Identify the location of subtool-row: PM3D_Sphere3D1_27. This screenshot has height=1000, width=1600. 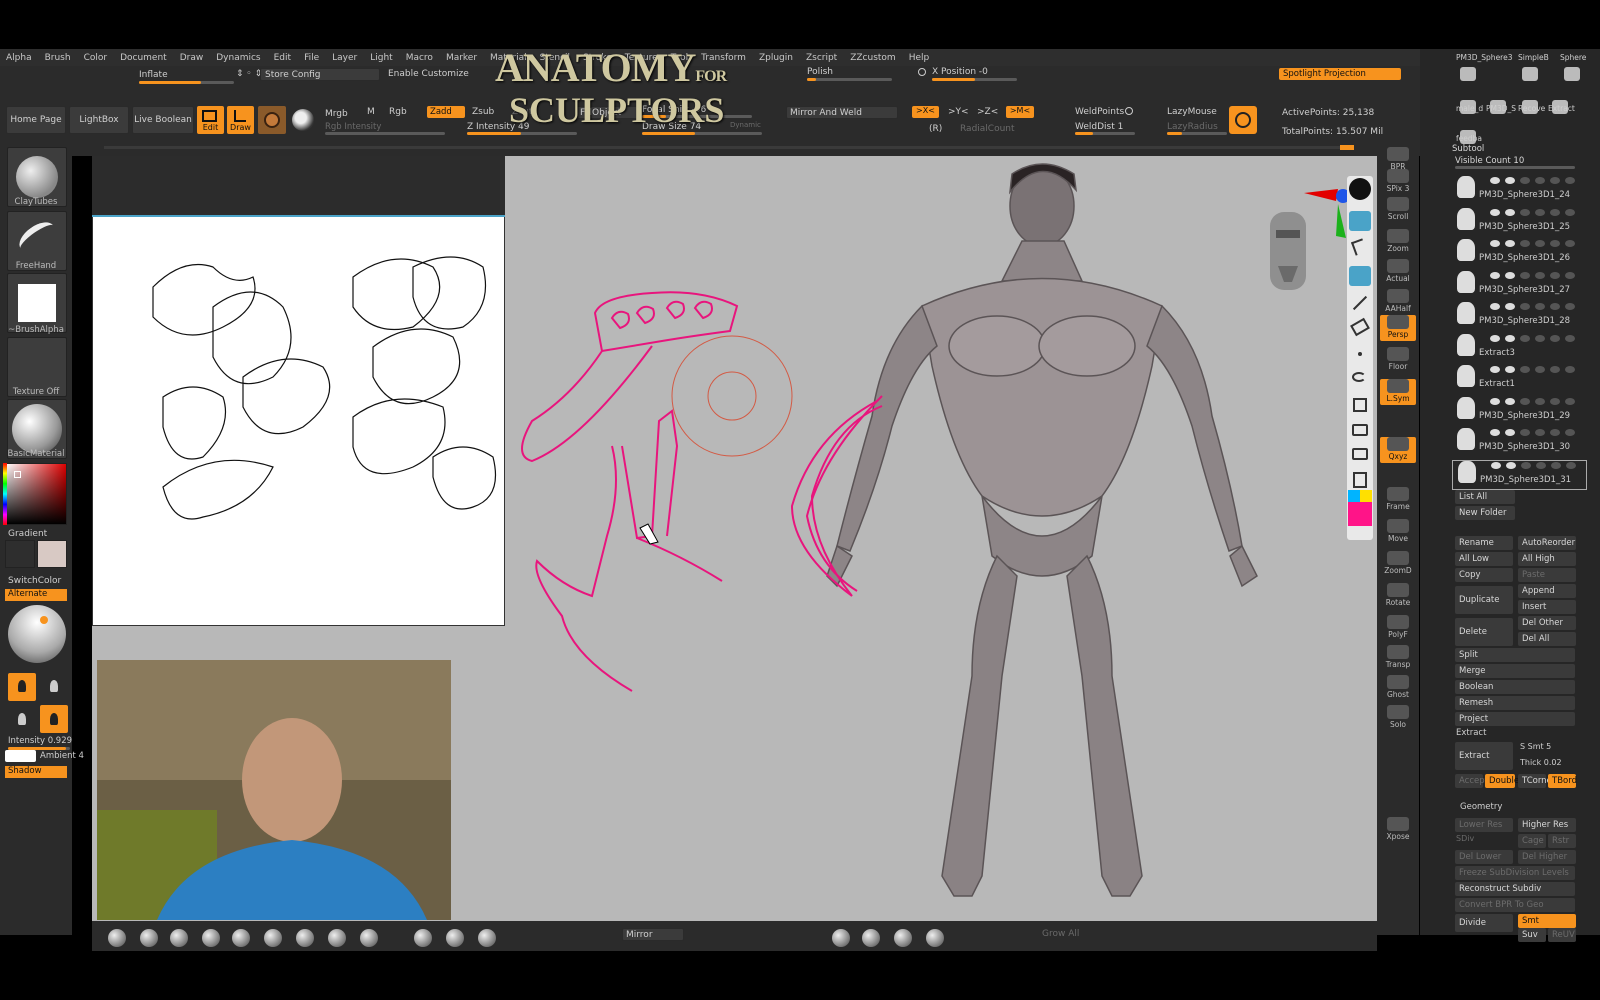
(1519, 285).